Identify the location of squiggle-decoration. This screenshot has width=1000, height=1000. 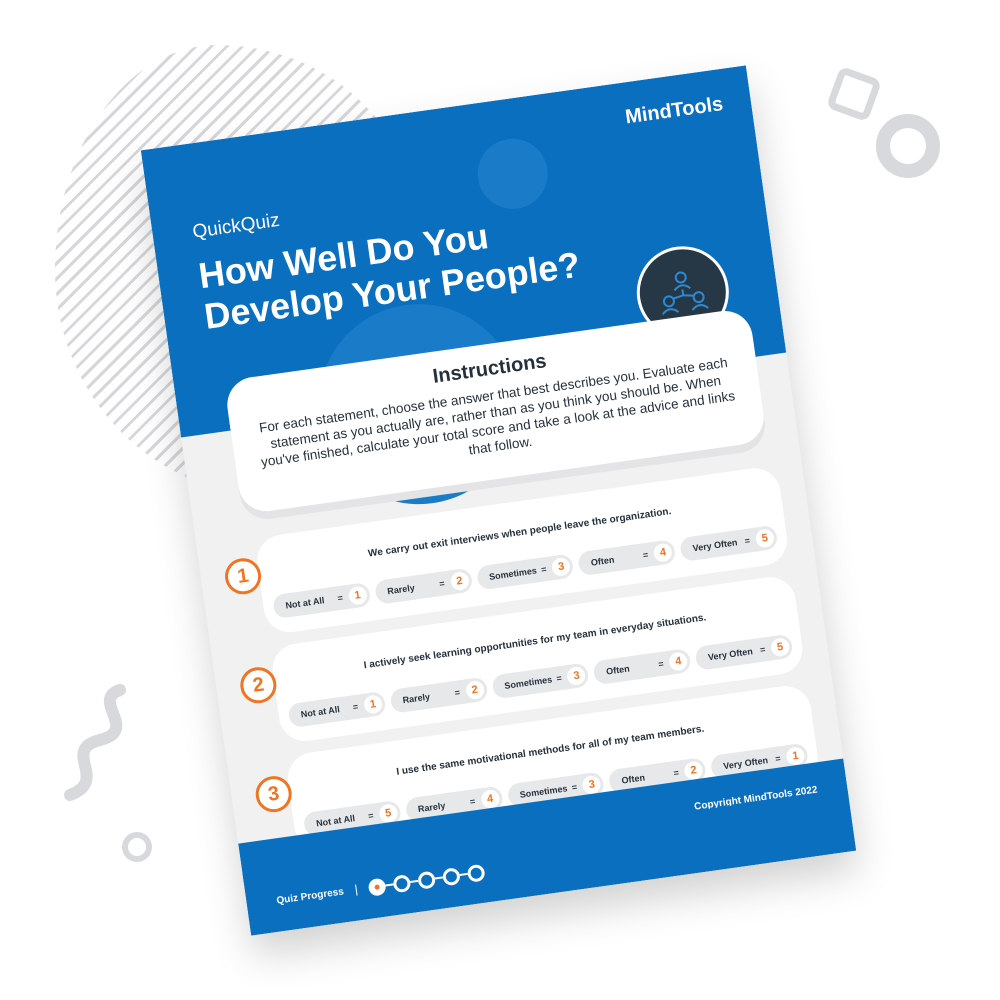
(95, 742).